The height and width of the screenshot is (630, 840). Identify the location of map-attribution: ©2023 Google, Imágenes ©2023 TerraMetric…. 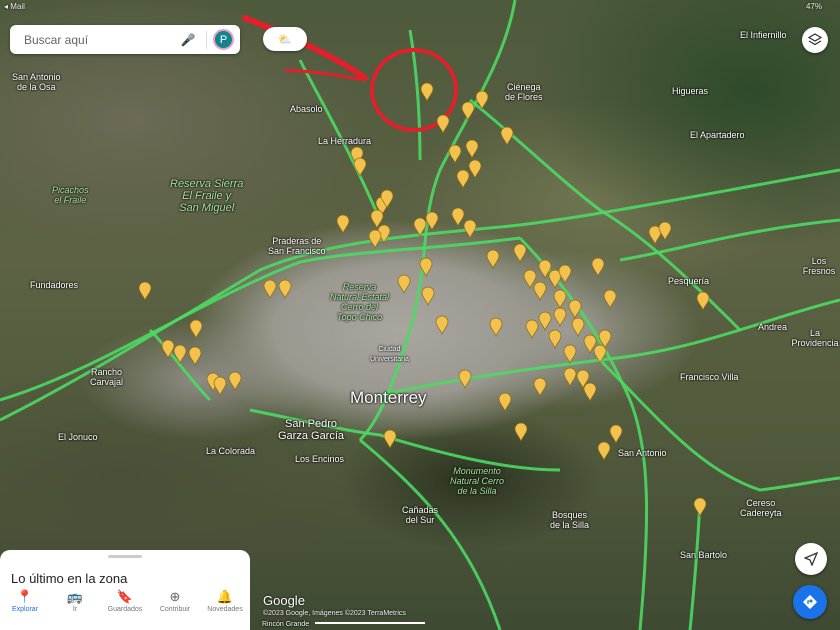
(334, 613).